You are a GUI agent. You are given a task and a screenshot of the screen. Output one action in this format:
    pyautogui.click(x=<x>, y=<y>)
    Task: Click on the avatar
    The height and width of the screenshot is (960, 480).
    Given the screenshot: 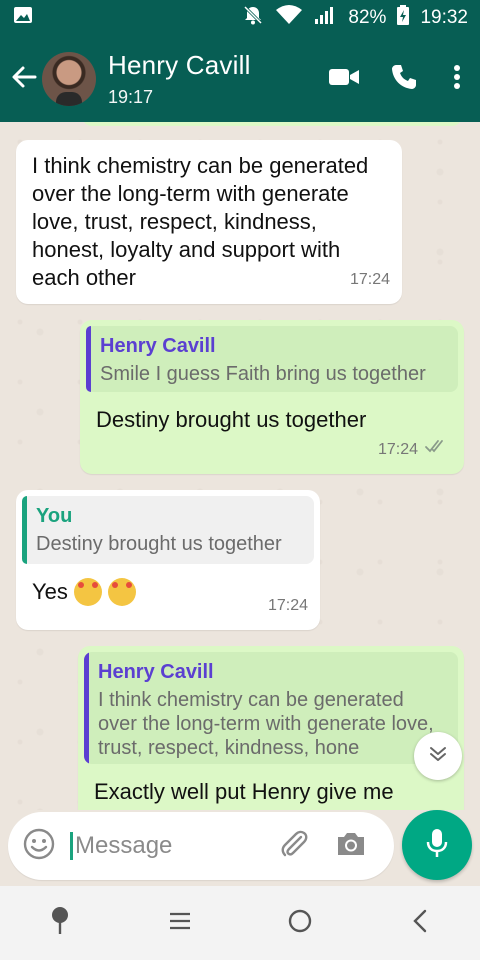 What is the action you would take?
    pyautogui.click(x=69, y=79)
    